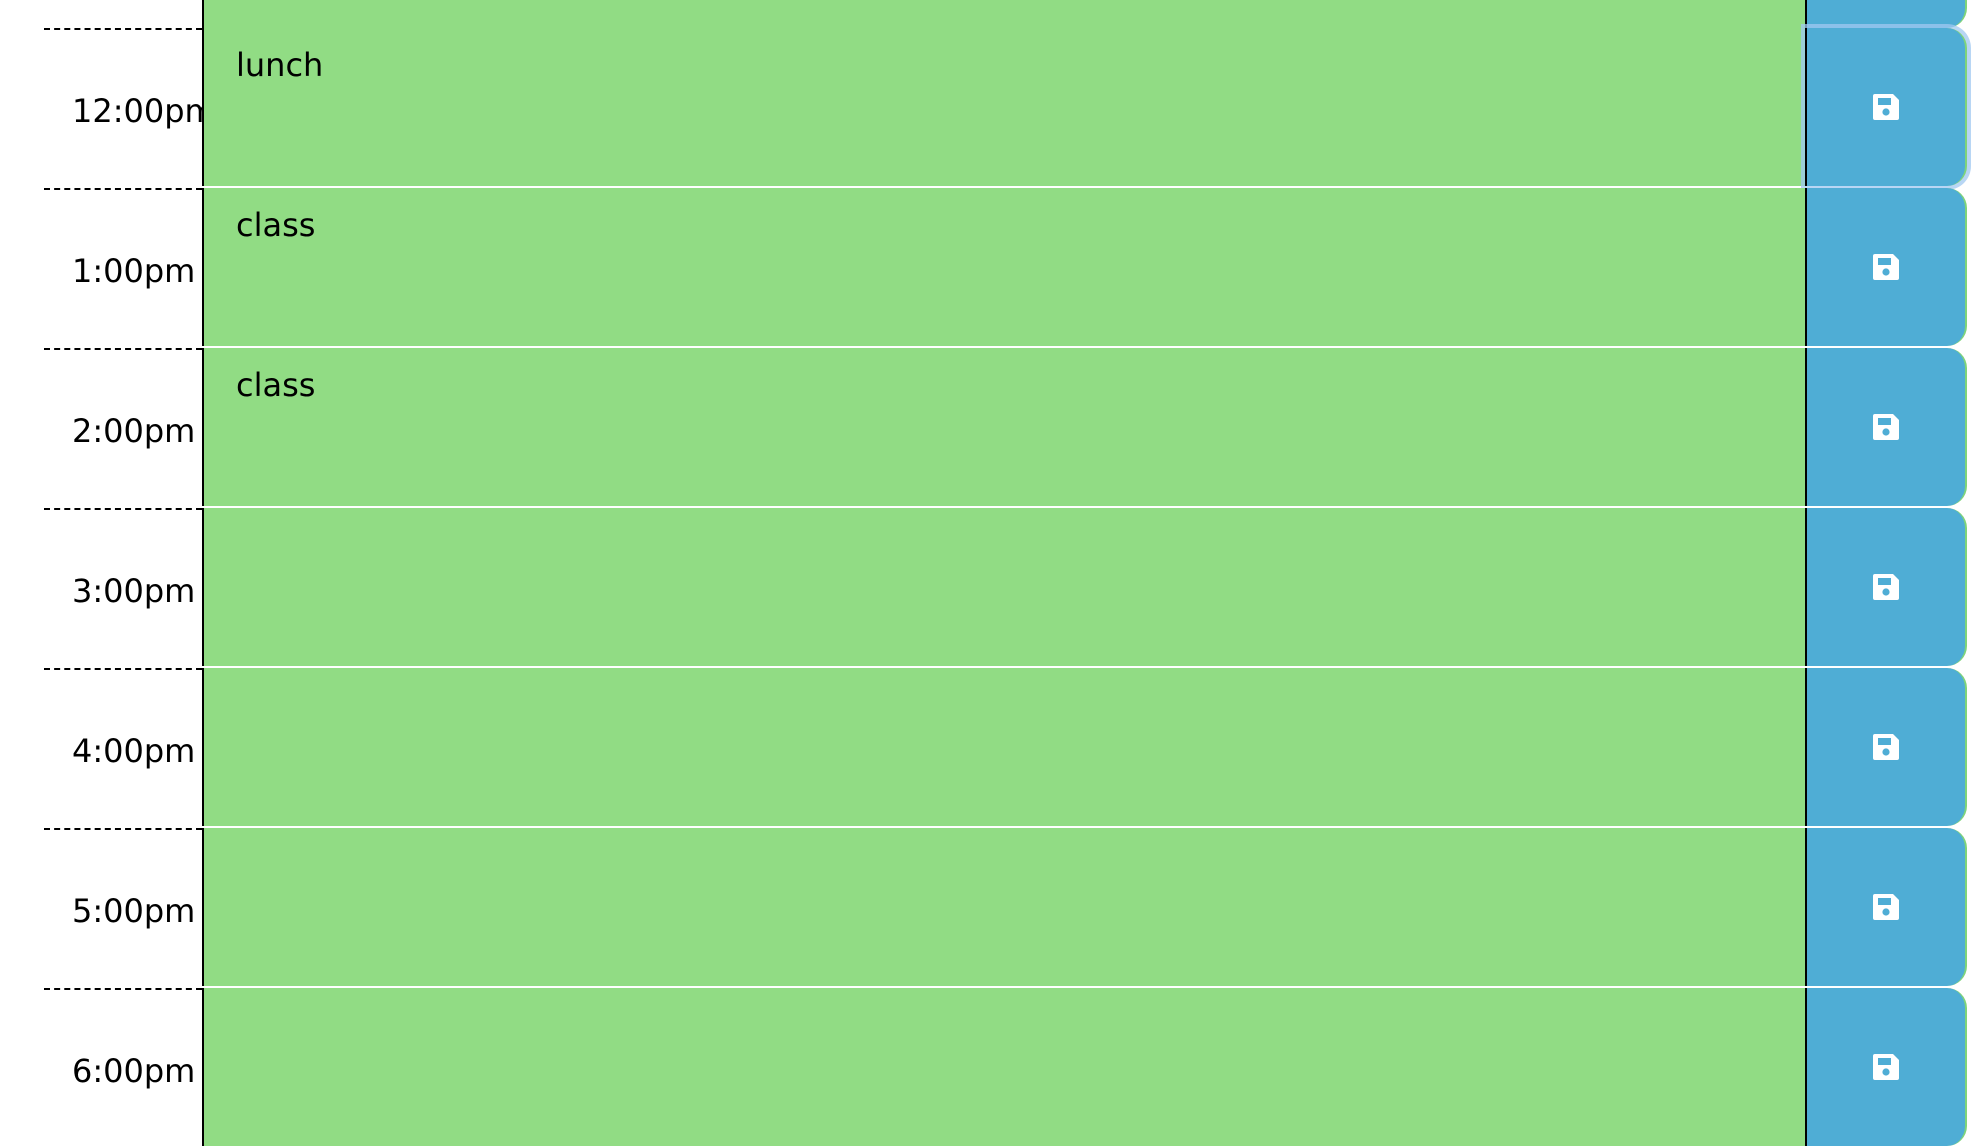  I want to click on hour-cell: 12:00pm, so click(130, 108).